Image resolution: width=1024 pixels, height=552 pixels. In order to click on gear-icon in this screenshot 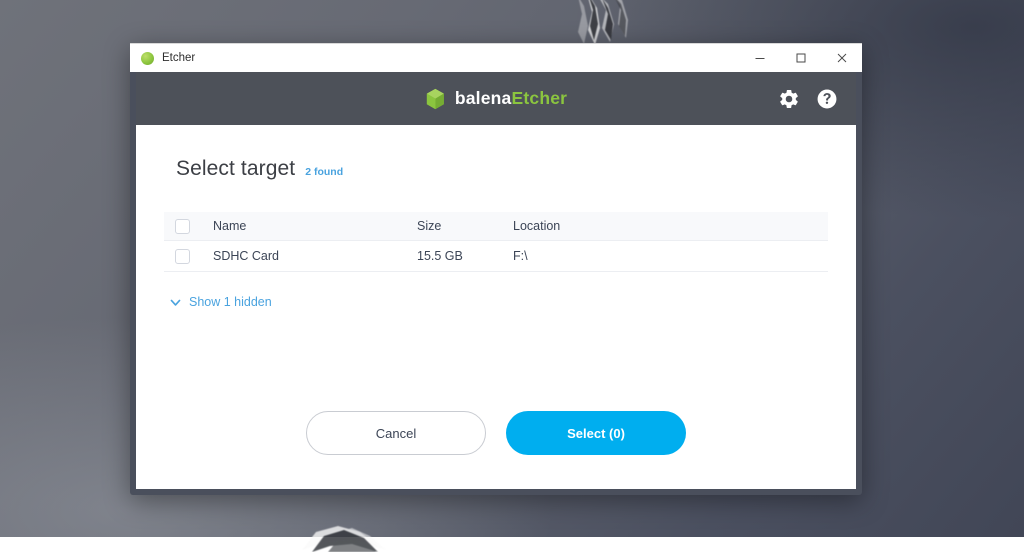, I will do `click(789, 99)`.